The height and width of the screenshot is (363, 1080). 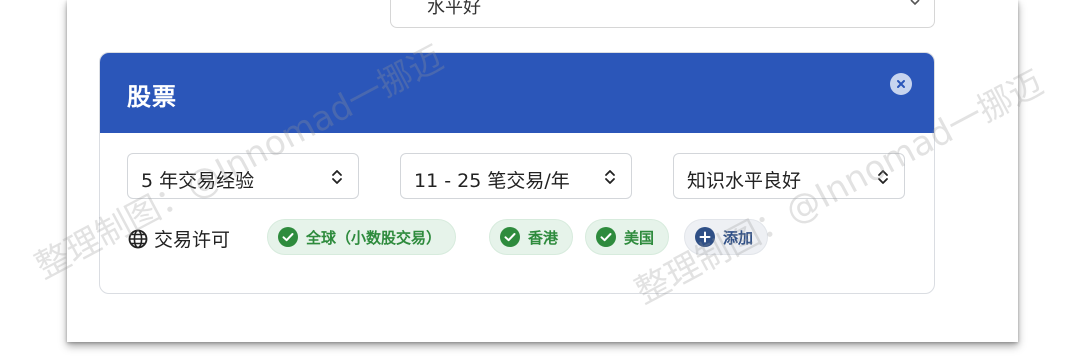 I want to click on frequency-select: 11 - 25 笔交易/年, so click(x=516, y=176).